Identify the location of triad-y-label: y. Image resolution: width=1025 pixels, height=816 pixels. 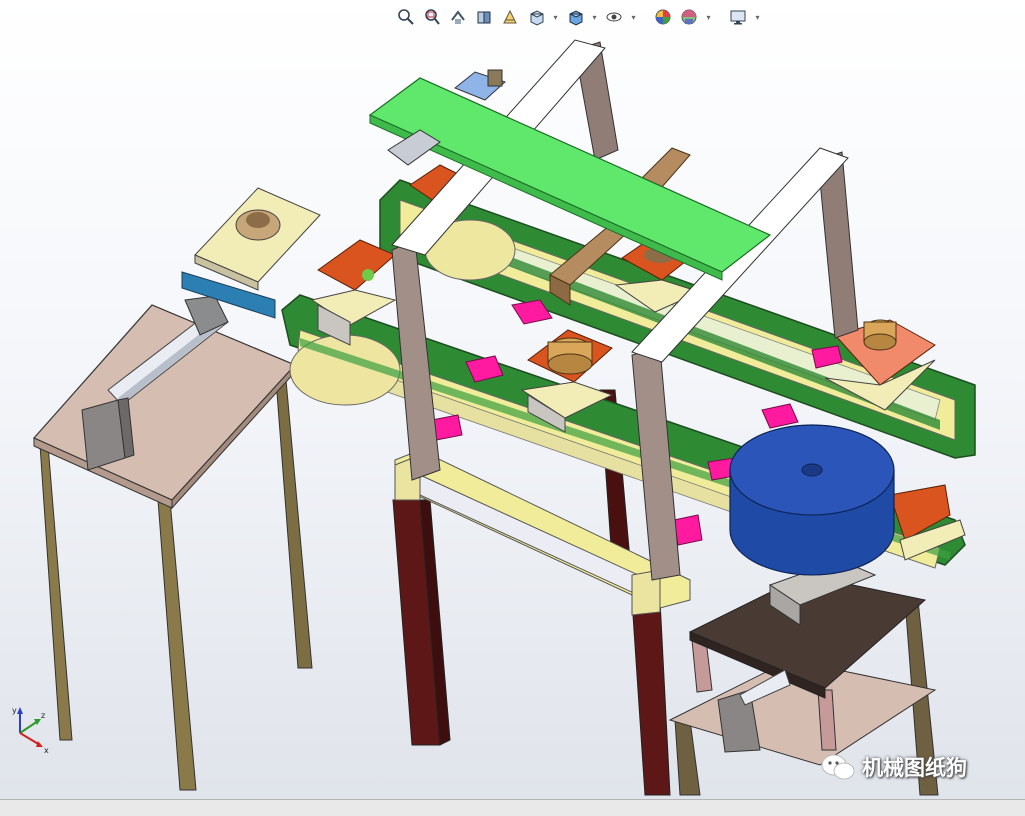
(14, 710).